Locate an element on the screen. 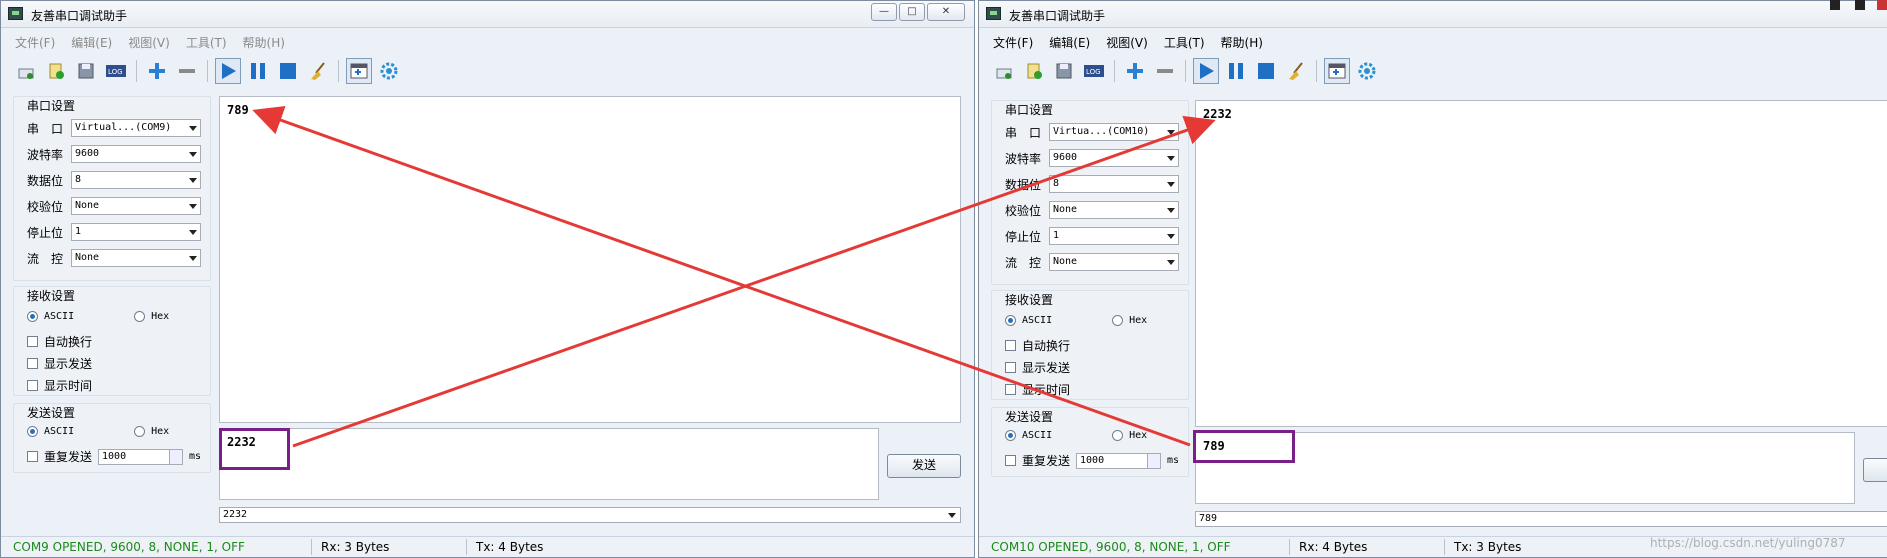  interval-unit: ms is located at coordinates (1173, 460).